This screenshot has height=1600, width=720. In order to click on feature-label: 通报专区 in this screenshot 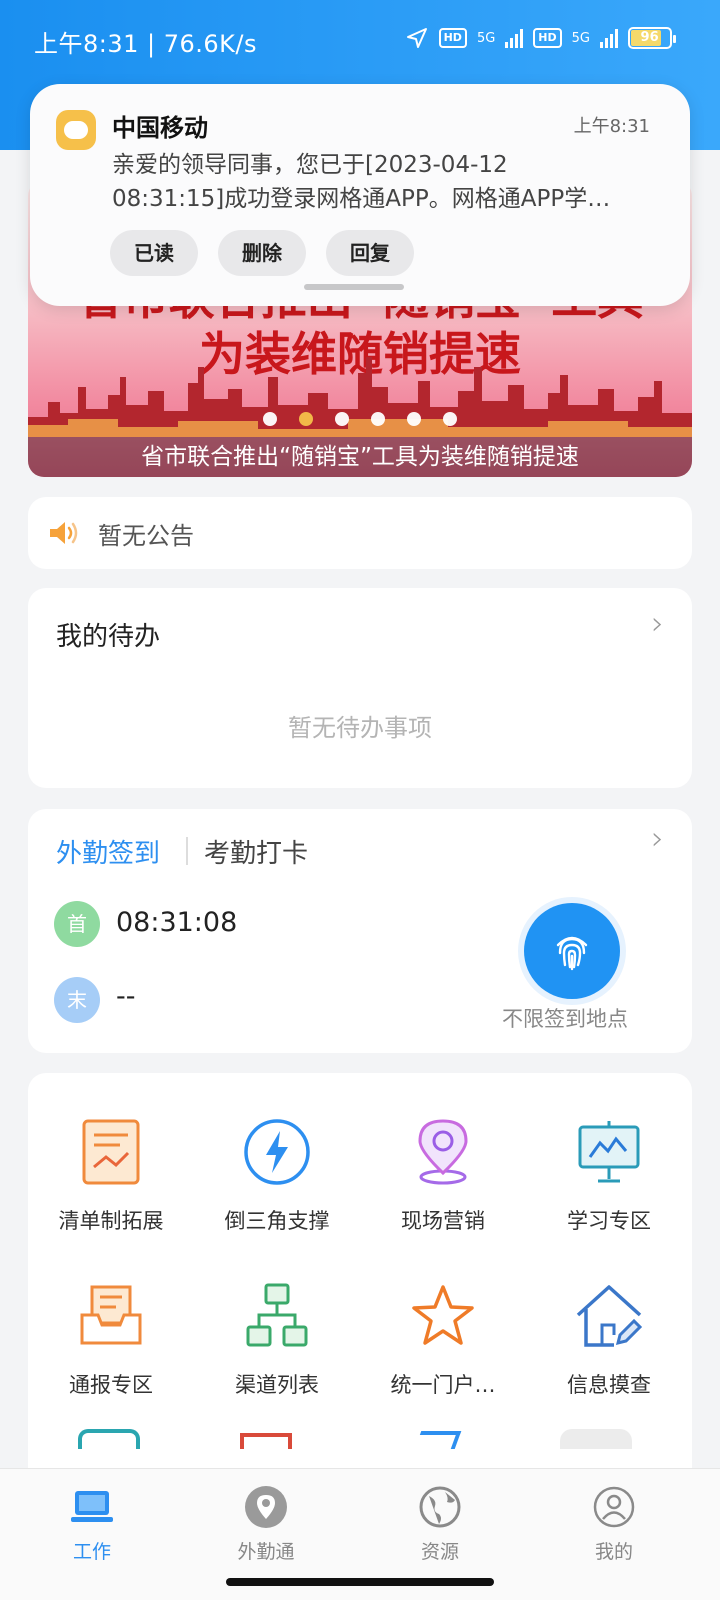, I will do `click(111, 1385)`.